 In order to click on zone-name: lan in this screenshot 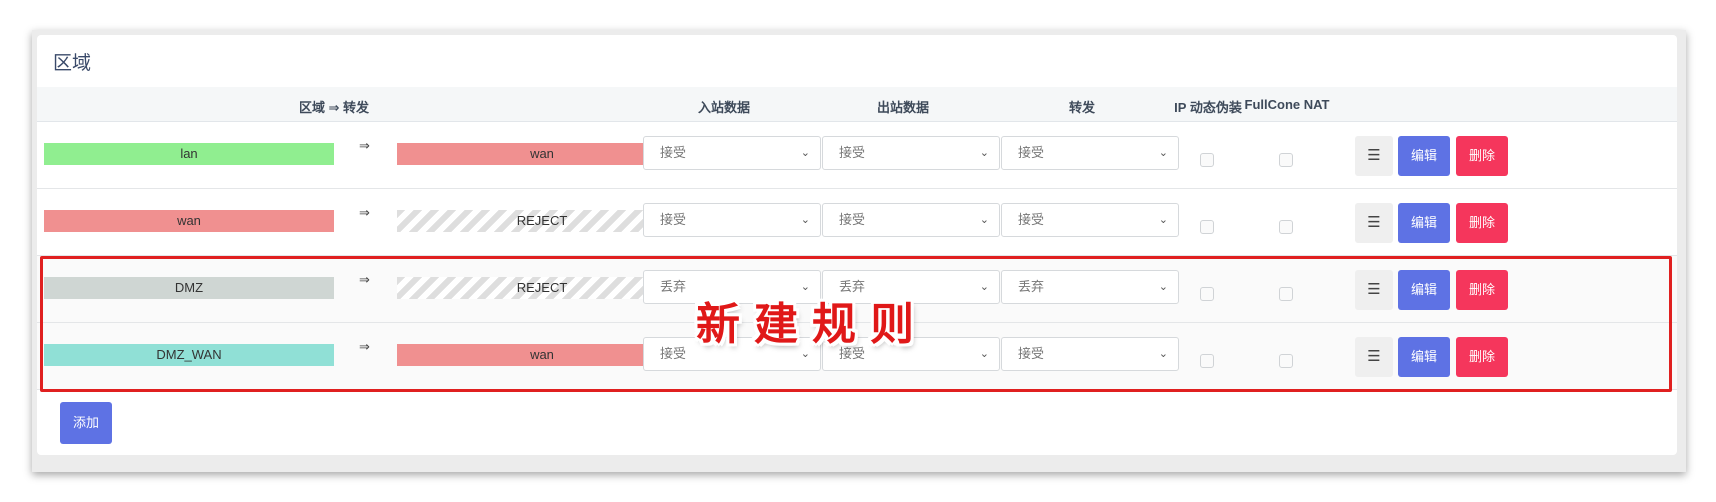, I will do `click(189, 154)`.